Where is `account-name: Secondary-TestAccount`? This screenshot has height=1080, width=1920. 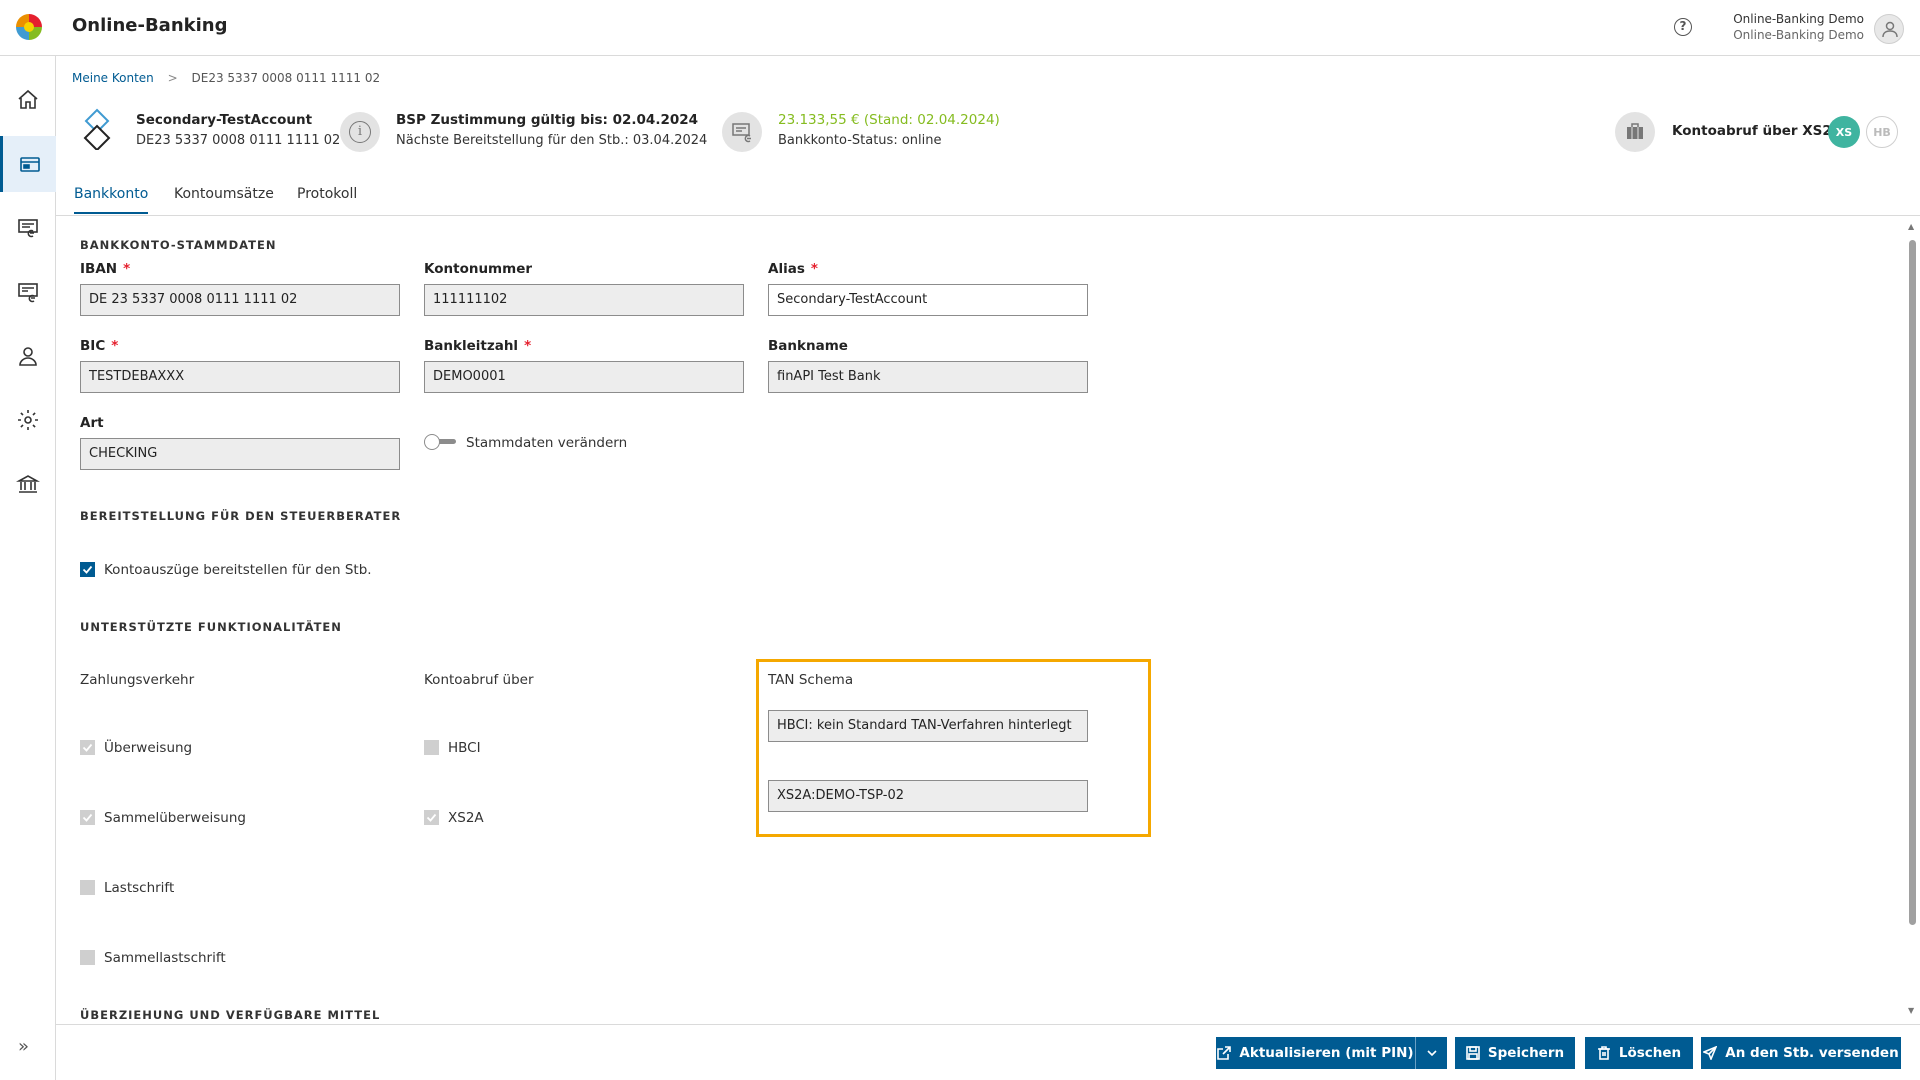
account-name: Secondary-TestAccount is located at coordinates (224, 120).